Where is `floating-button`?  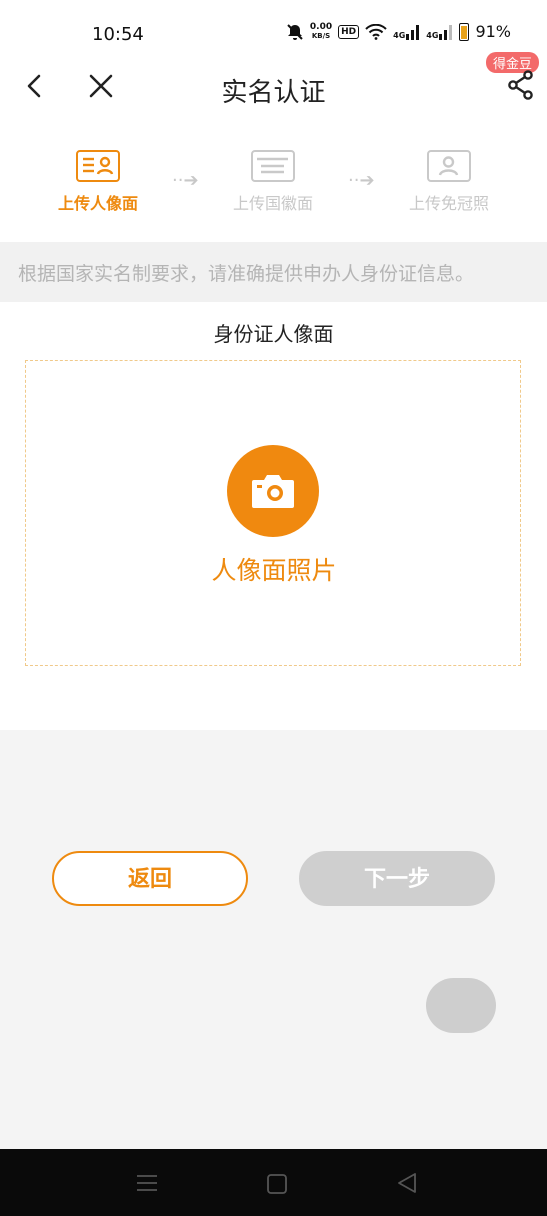
floating-button is located at coordinates (461, 1005).